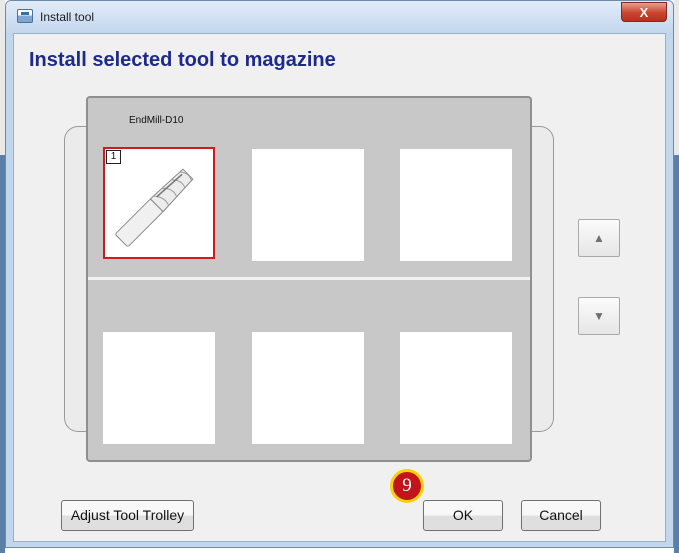 This screenshot has height=553, width=679. I want to click on background-strip-right, so click(676, 276).